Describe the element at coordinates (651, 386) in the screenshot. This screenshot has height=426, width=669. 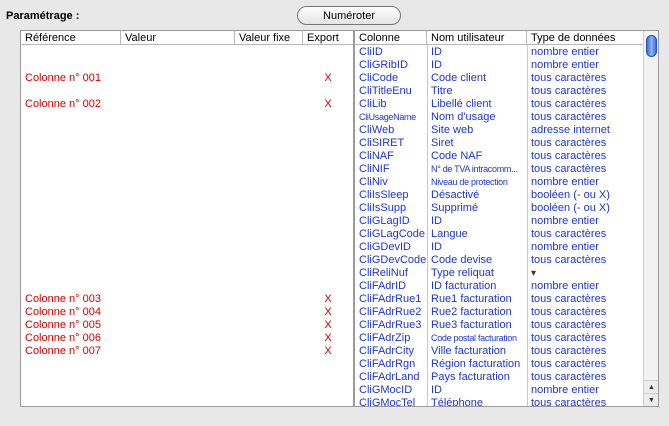
I see `scroll-up-arrow-icon: ▲` at that location.